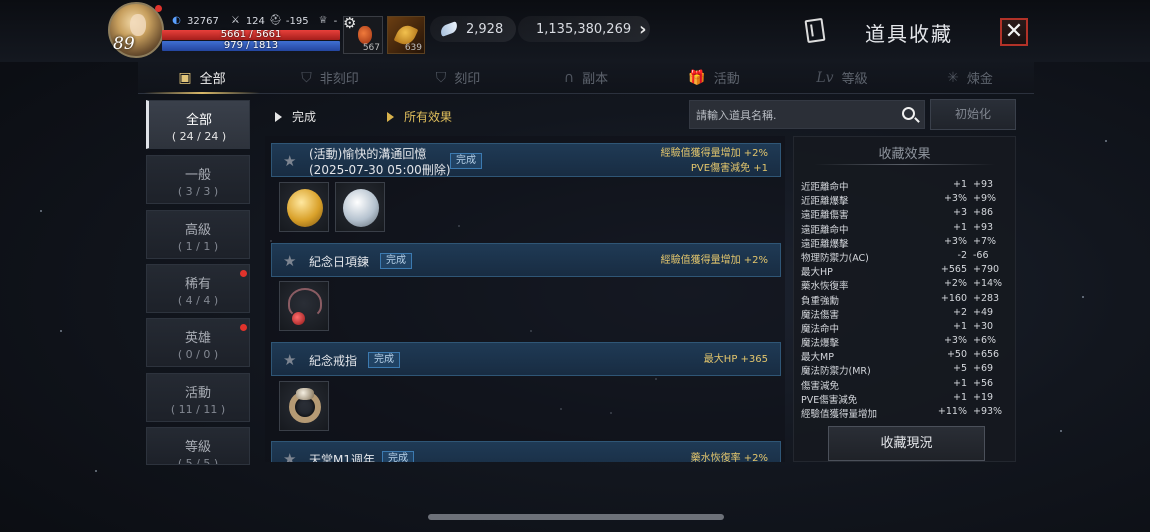 The width and height of the screenshot is (1150, 532). What do you see at coordinates (899, 200) in the screenshot?
I see `effect-row: 近距離爆擊 +3% +9%` at bounding box center [899, 200].